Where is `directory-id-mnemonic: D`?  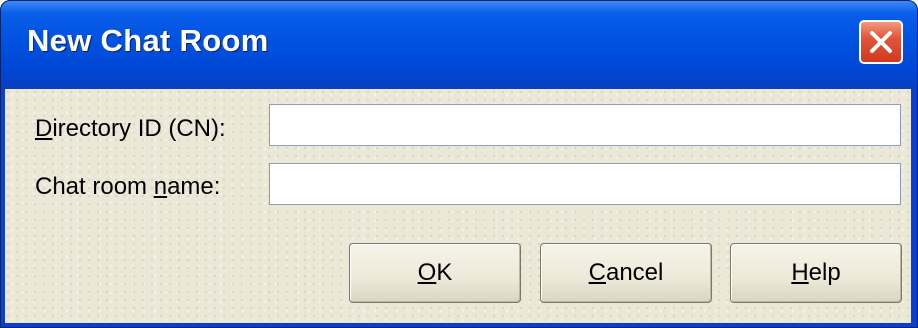
directory-id-mnemonic: D is located at coordinates (44, 128).